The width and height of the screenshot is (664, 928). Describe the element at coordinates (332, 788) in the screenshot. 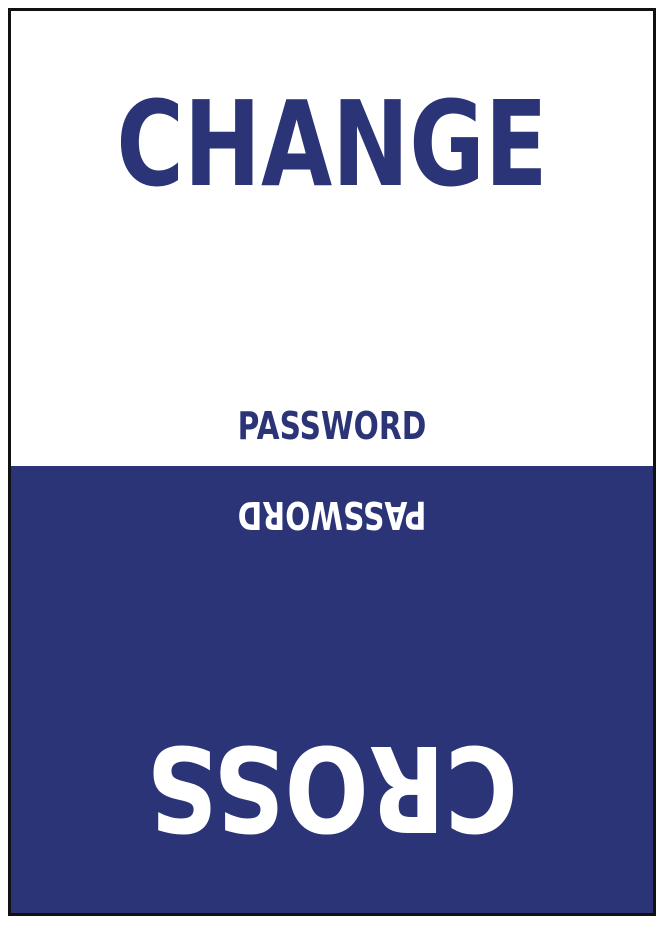

I see `bottom-main-word-upside-down: CROSS` at that location.